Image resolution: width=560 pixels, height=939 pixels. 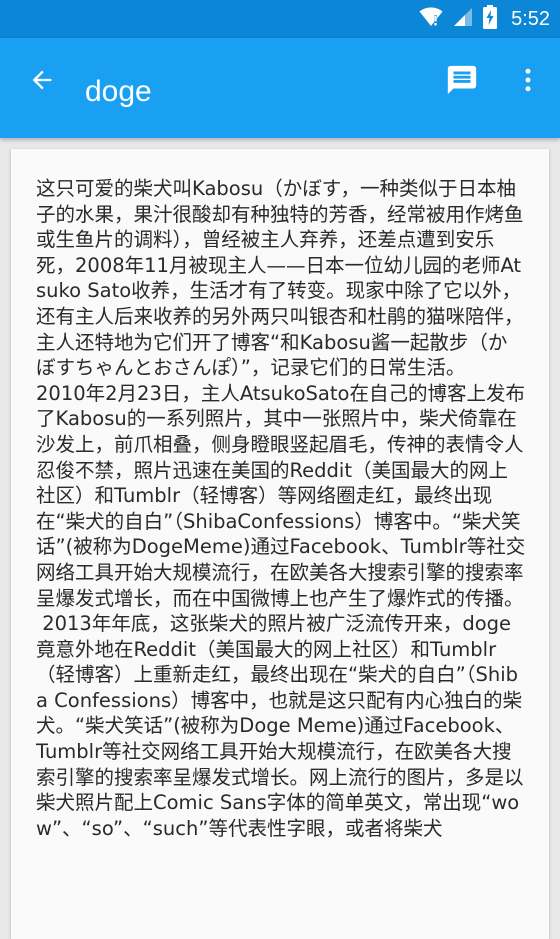 I want to click on battery-charging-icon, so click(x=490, y=19).